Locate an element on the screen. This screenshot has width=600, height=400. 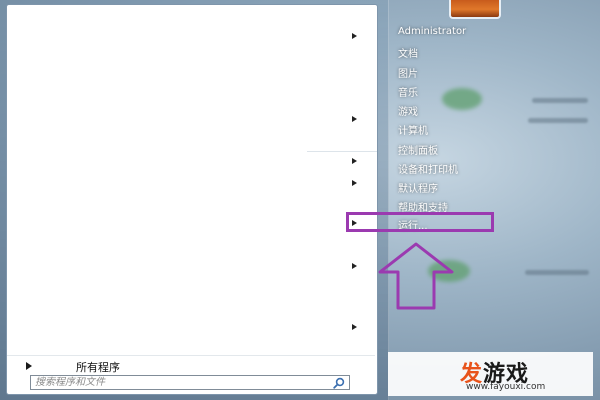
documents-item: 文档 is located at coordinates (408, 52).